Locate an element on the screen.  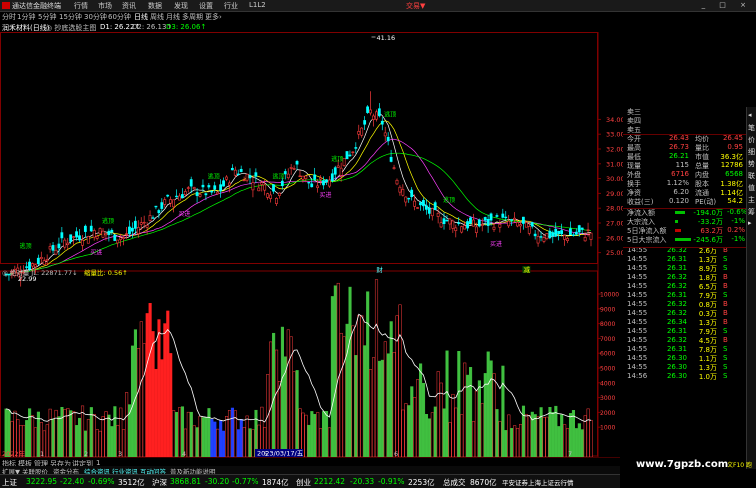
quote-row: 最低 26.21 市值 36.3亿 is located at coordinates (684, 156).